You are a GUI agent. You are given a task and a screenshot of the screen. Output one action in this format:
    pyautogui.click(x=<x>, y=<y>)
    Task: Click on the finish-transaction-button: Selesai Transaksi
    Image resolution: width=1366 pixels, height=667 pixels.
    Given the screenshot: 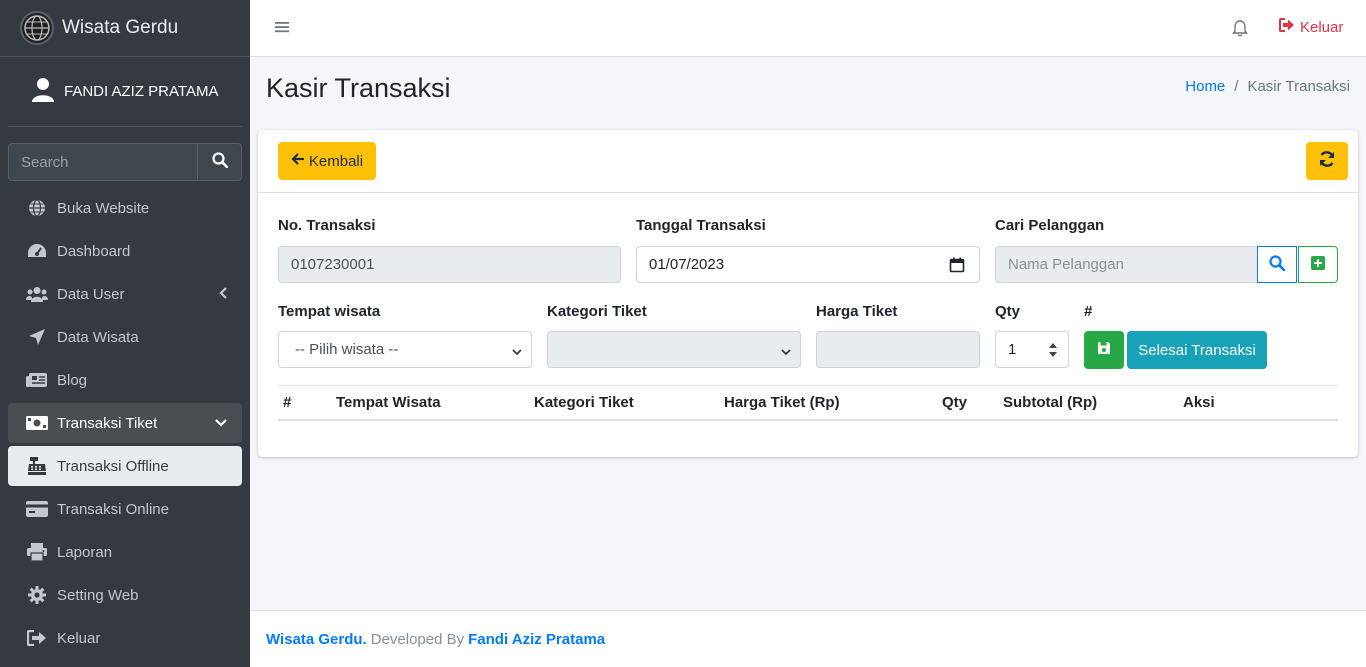 What is the action you would take?
    pyautogui.click(x=1197, y=350)
    